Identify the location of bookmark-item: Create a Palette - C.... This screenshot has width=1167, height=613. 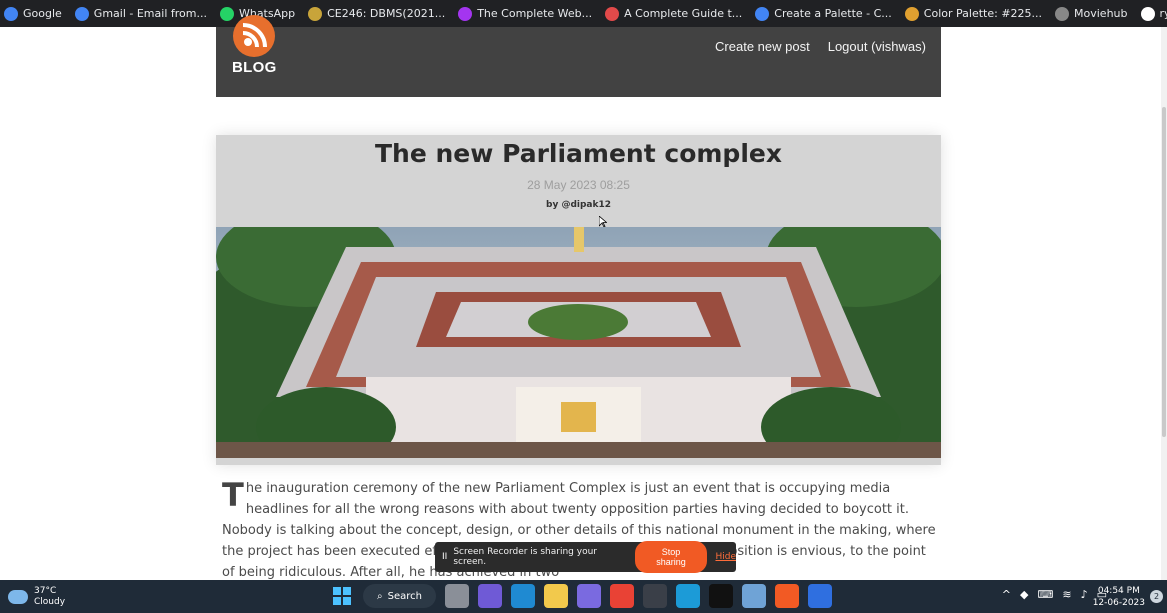
(823, 13).